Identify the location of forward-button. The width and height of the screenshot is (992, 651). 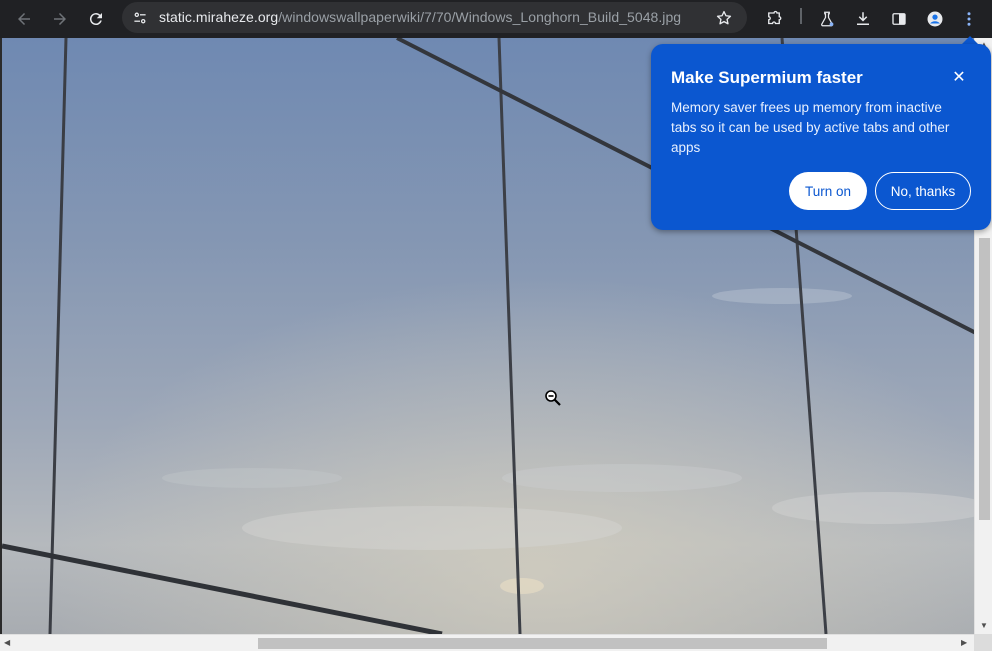
(60, 19).